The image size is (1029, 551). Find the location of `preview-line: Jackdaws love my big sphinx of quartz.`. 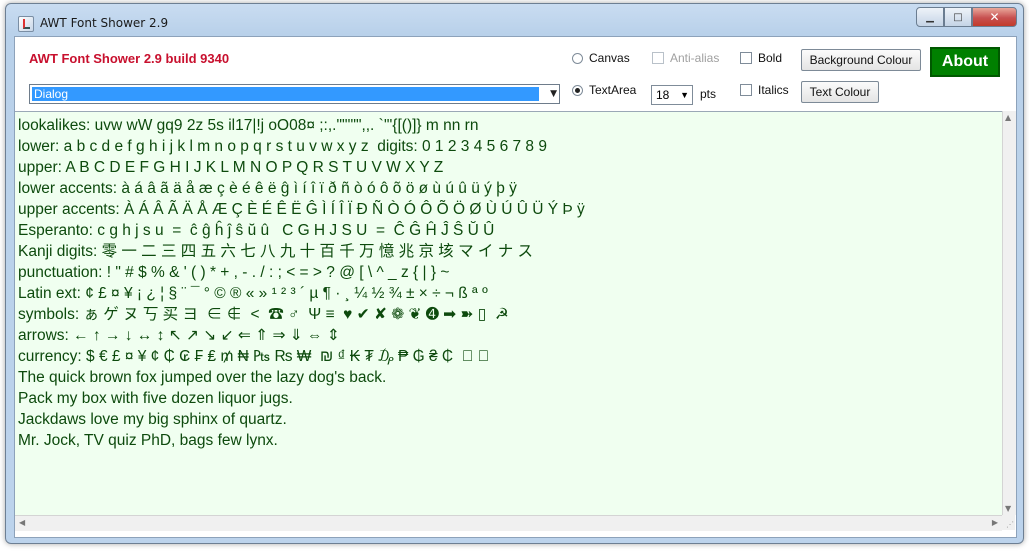

preview-line: Jackdaws love my big sphinx of quartz. is located at coordinates (152, 419).